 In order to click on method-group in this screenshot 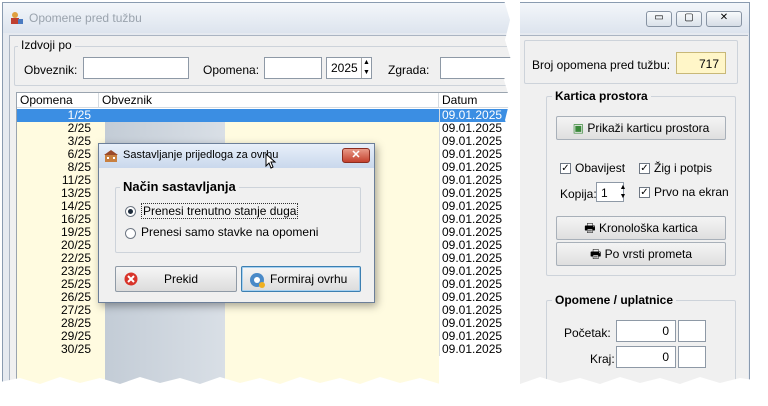, I will do `click(238, 220)`.